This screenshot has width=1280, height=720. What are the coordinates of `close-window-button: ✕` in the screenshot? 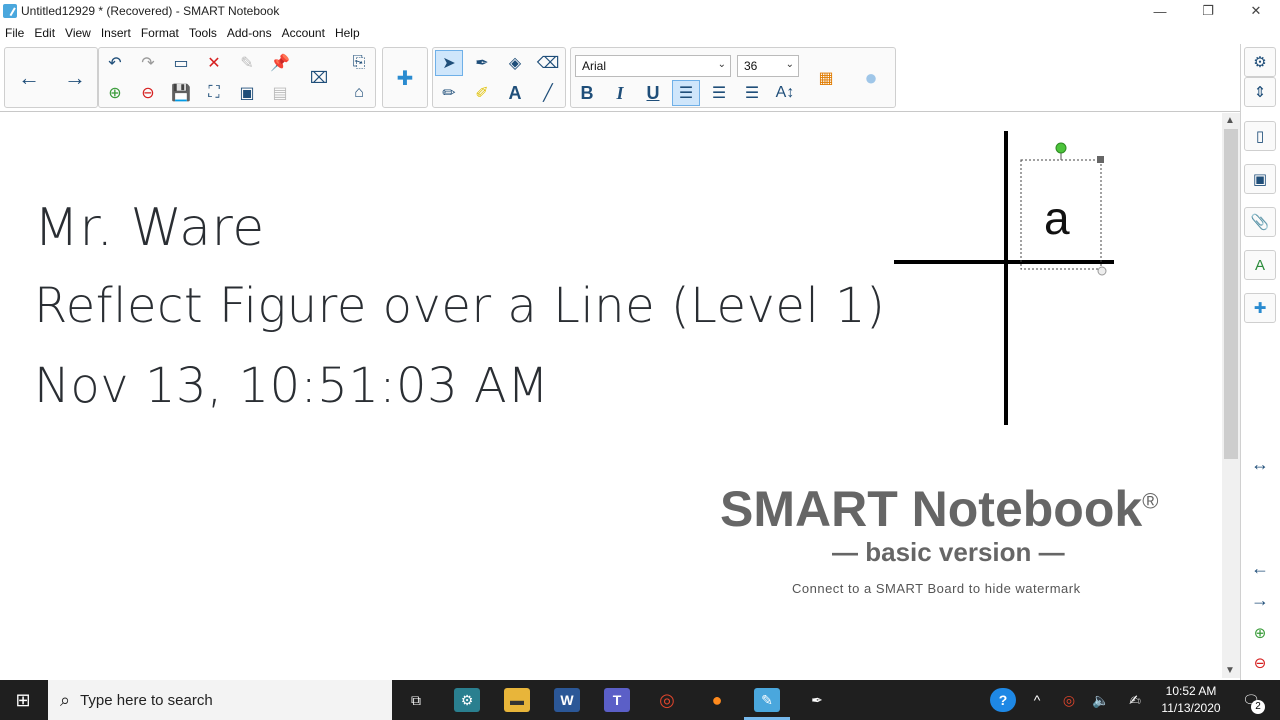 It's located at (1256, 11).